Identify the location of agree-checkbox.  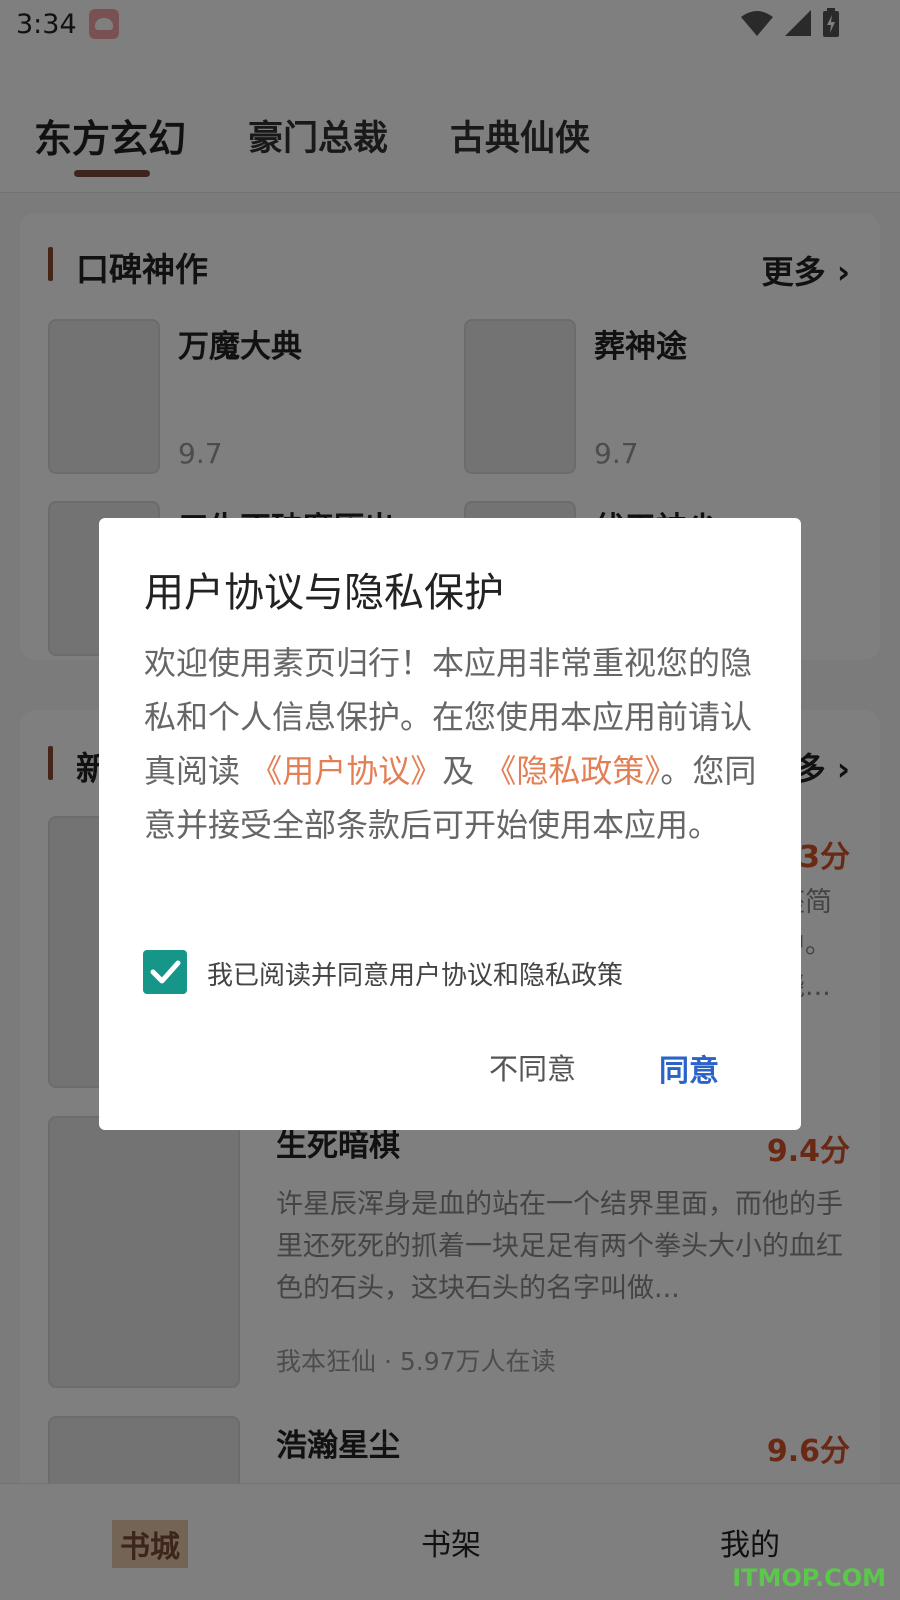
(165, 972).